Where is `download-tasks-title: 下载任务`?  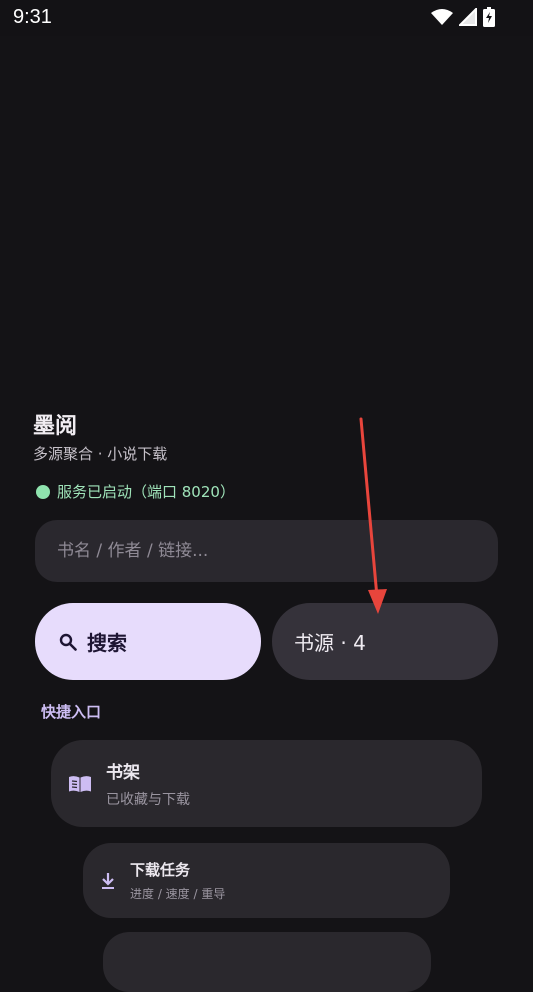
download-tasks-title: 下载任务 is located at coordinates (160, 870).